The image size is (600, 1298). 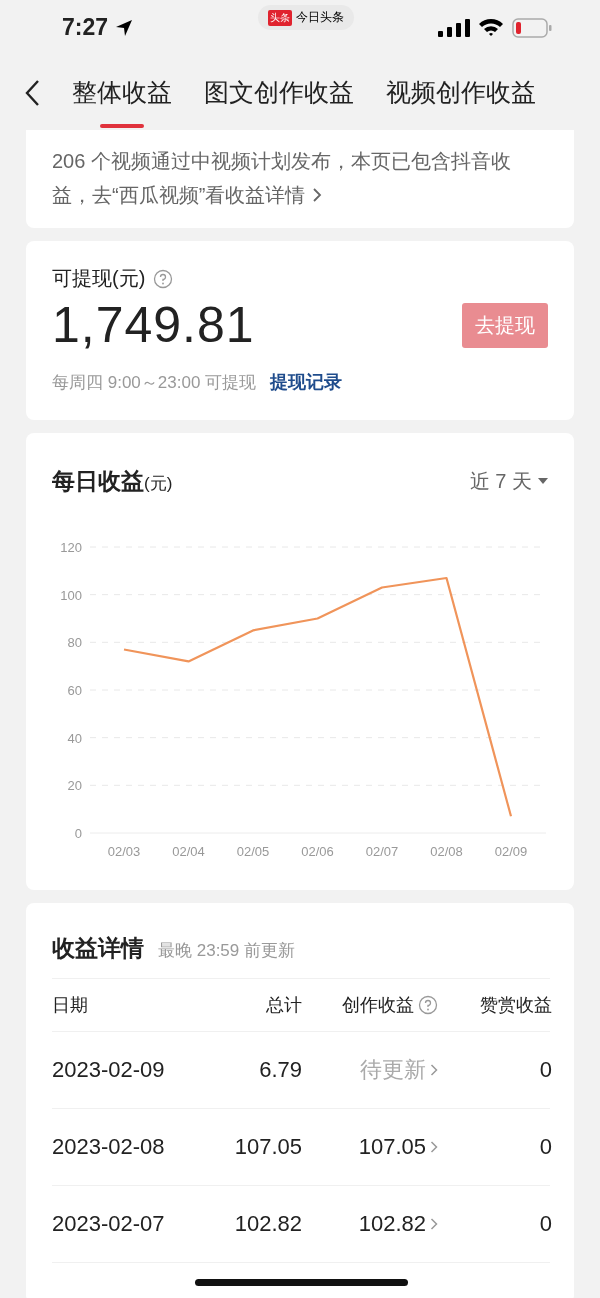 I want to click on x-tick-label: 02/03, so click(x=124, y=851).